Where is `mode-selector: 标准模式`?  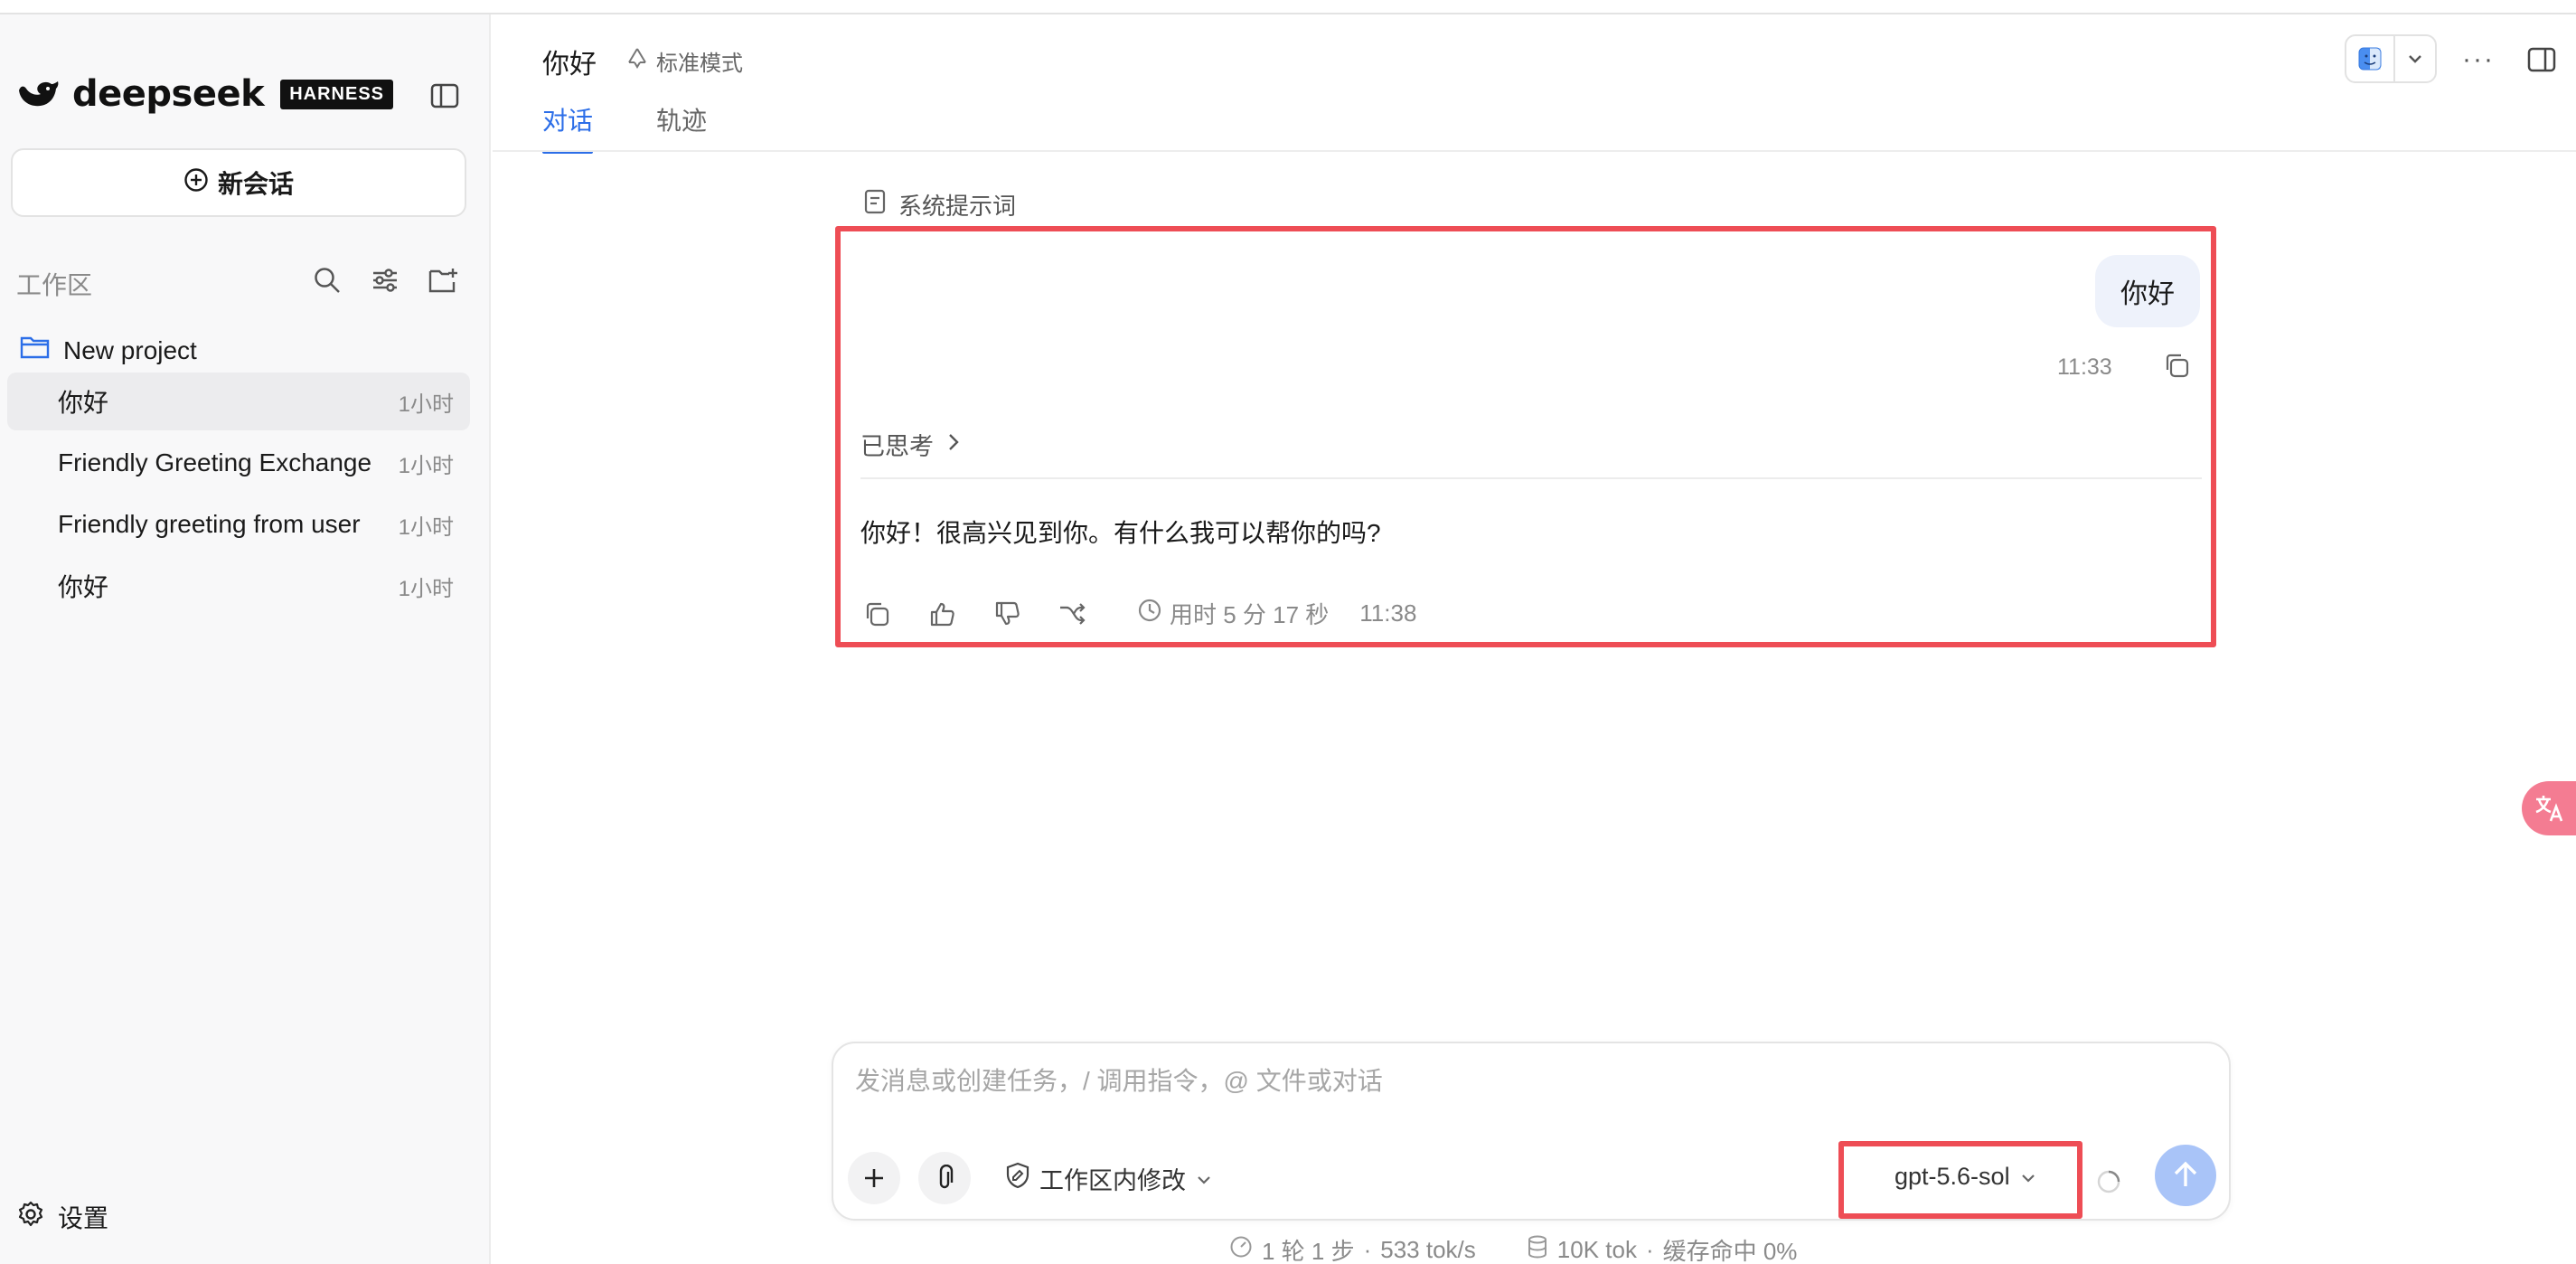 mode-selector: 标准模式 is located at coordinates (684, 61).